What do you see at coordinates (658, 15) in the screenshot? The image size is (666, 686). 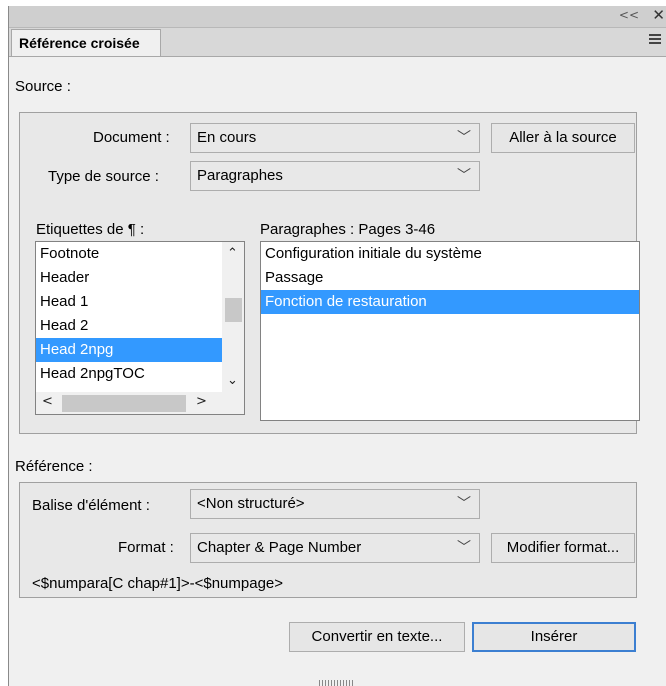 I see `close-icon: ✕` at bounding box center [658, 15].